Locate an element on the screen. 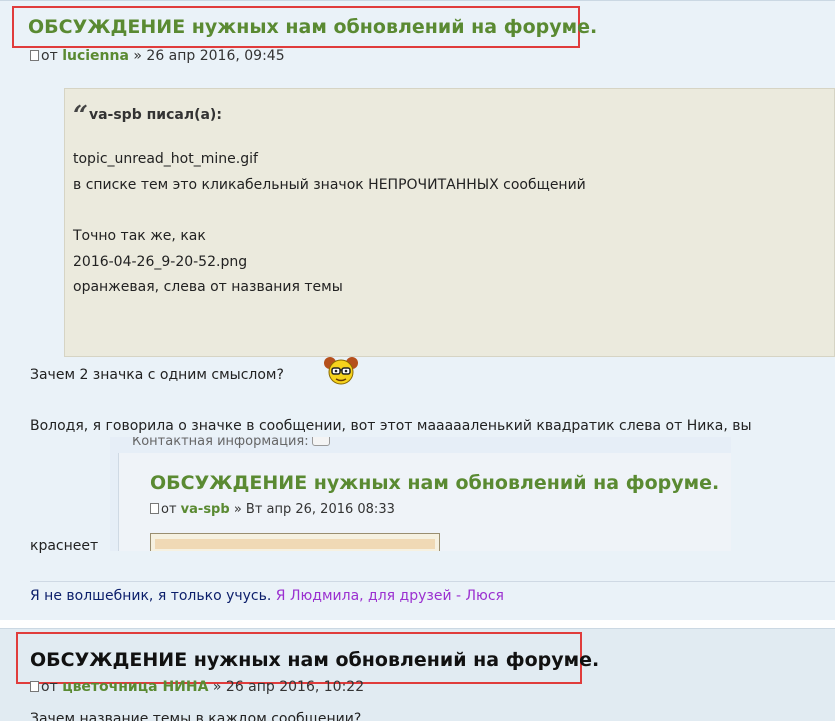  signature-divider is located at coordinates (432, 581).